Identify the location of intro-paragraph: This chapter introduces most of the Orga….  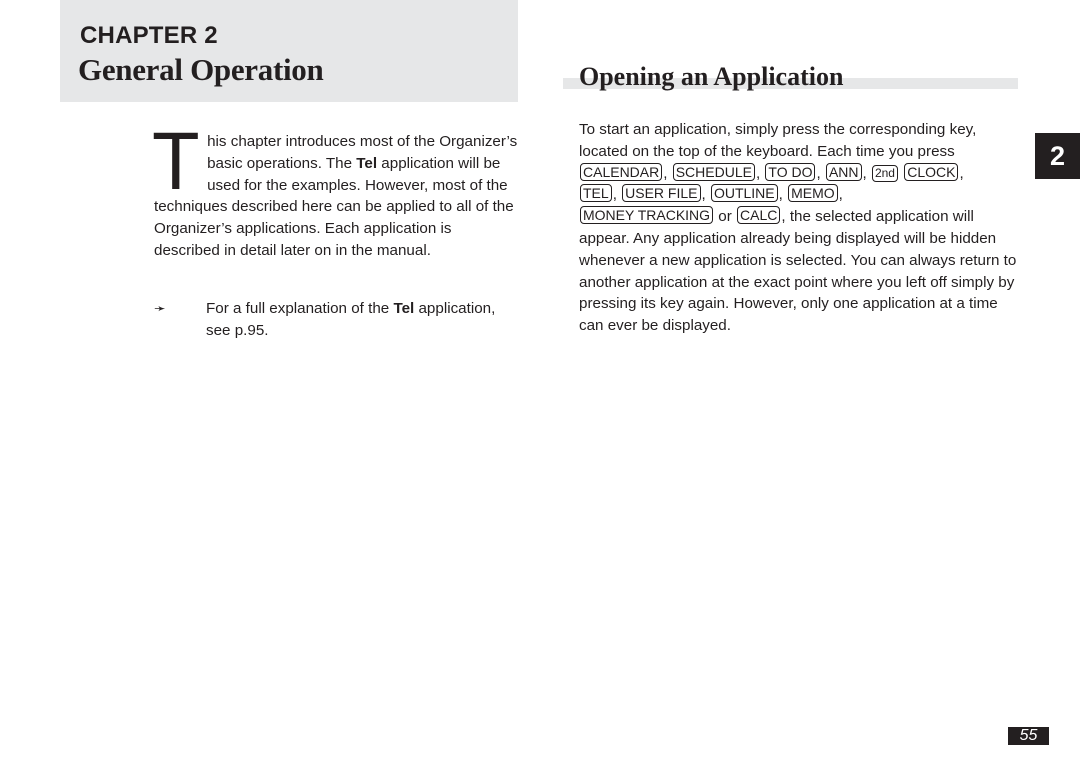
(335, 189).